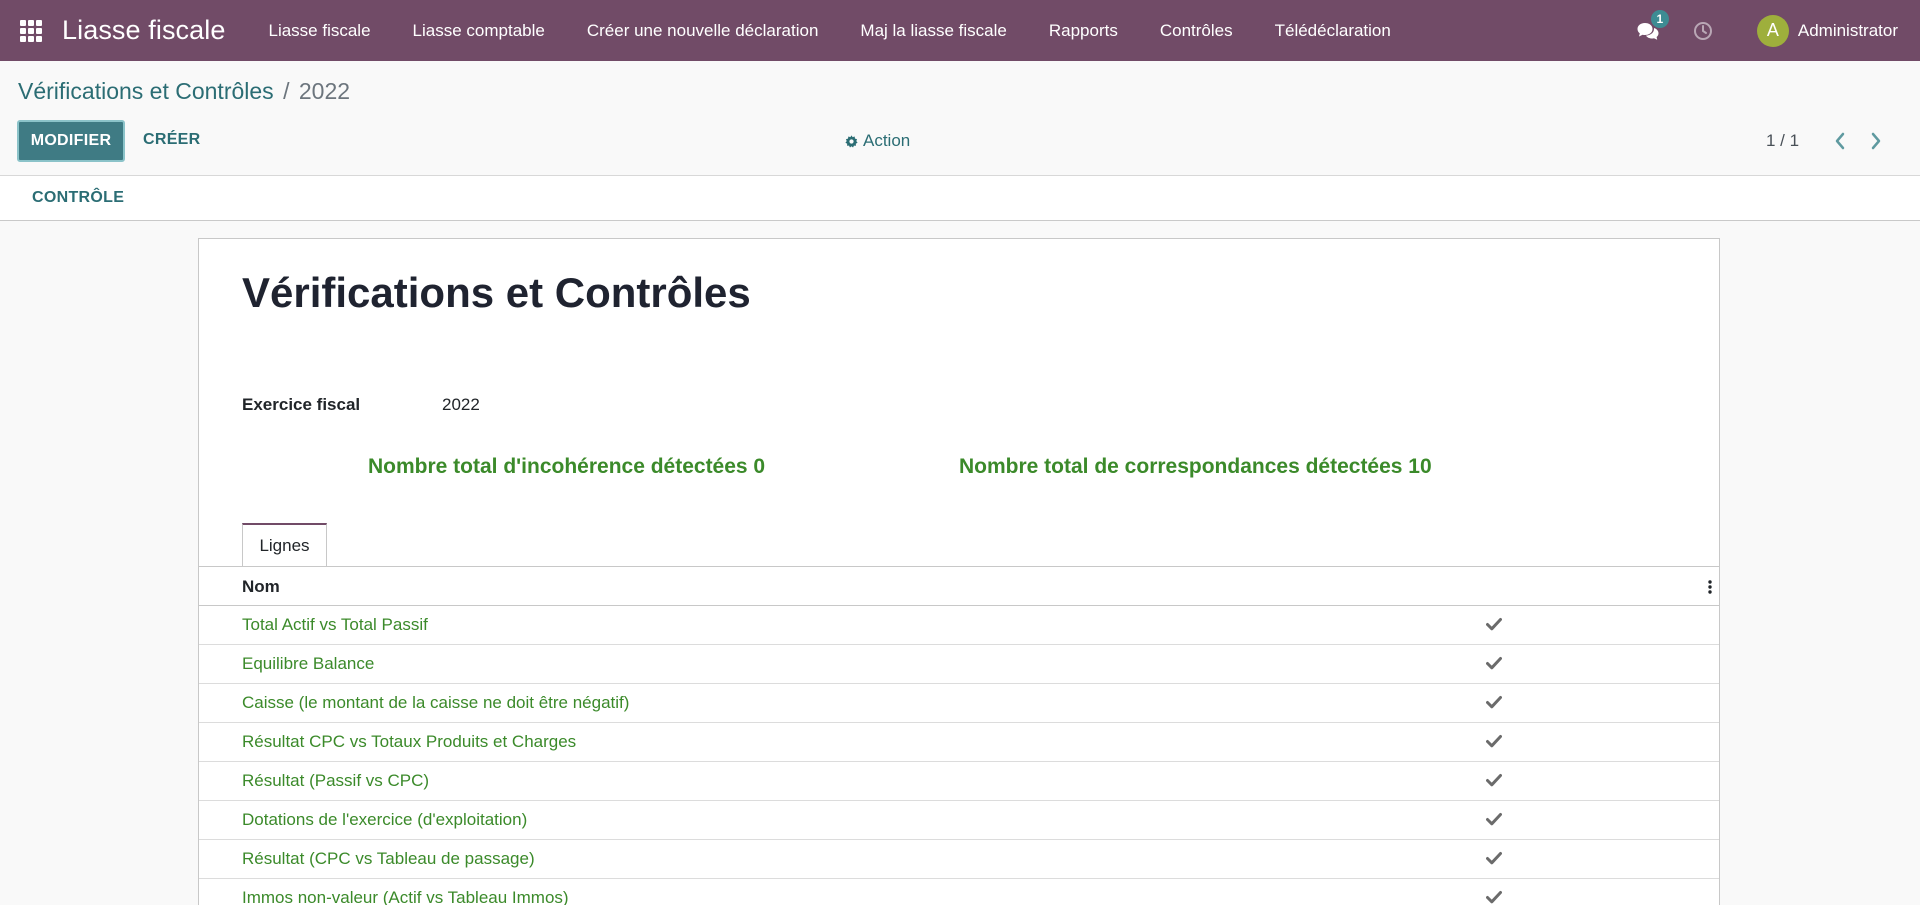  What do you see at coordinates (301, 404) in the screenshot?
I see `fiscal-year-label: Exercice fiscal` at bounding box center [301, 404].